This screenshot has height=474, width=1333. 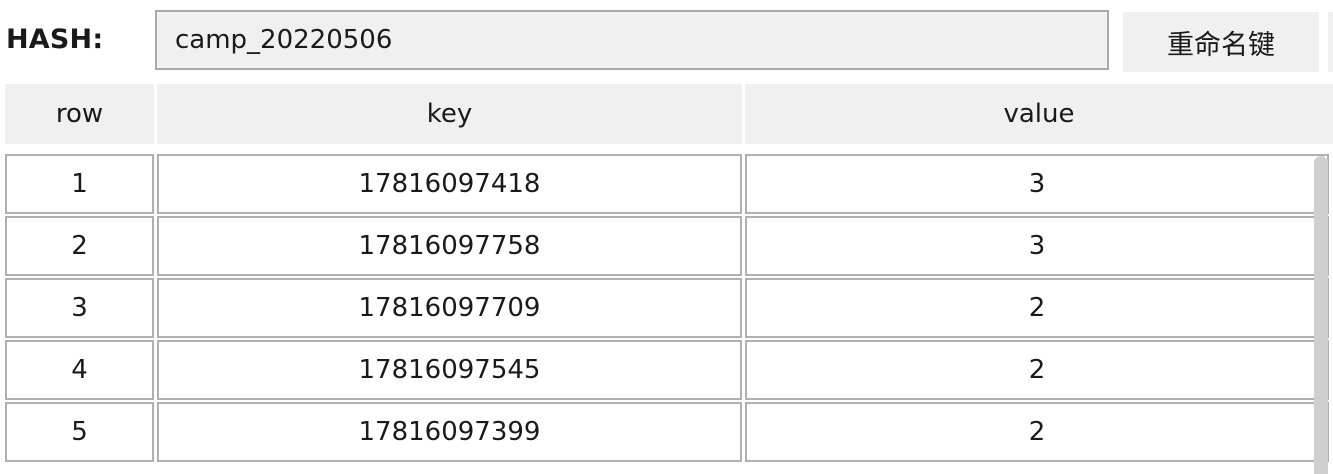 What do you see at coordinates (79, 370) in the screenshot?
I see `row-number-cell: 4` at bounding box center [79, 370].